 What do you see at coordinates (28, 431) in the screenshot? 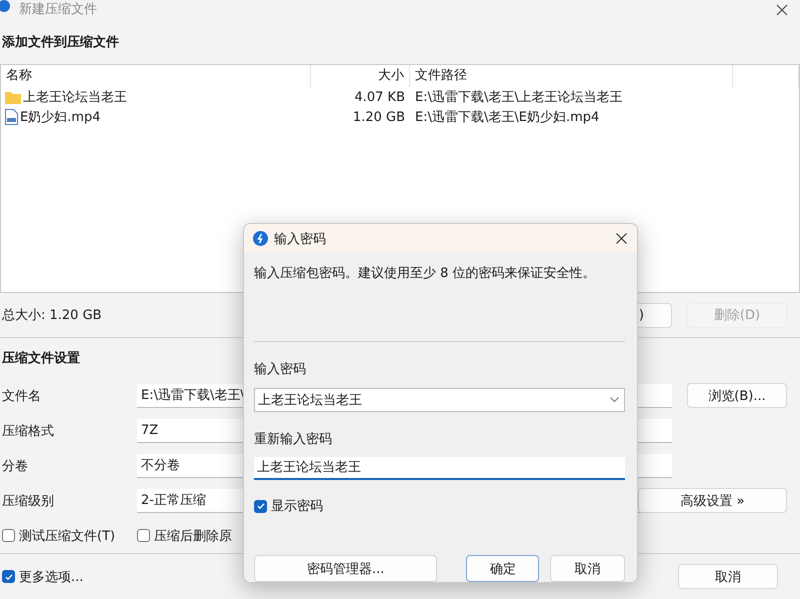
I see `field-label: 压缩格式` at bounding box center [28, 431].